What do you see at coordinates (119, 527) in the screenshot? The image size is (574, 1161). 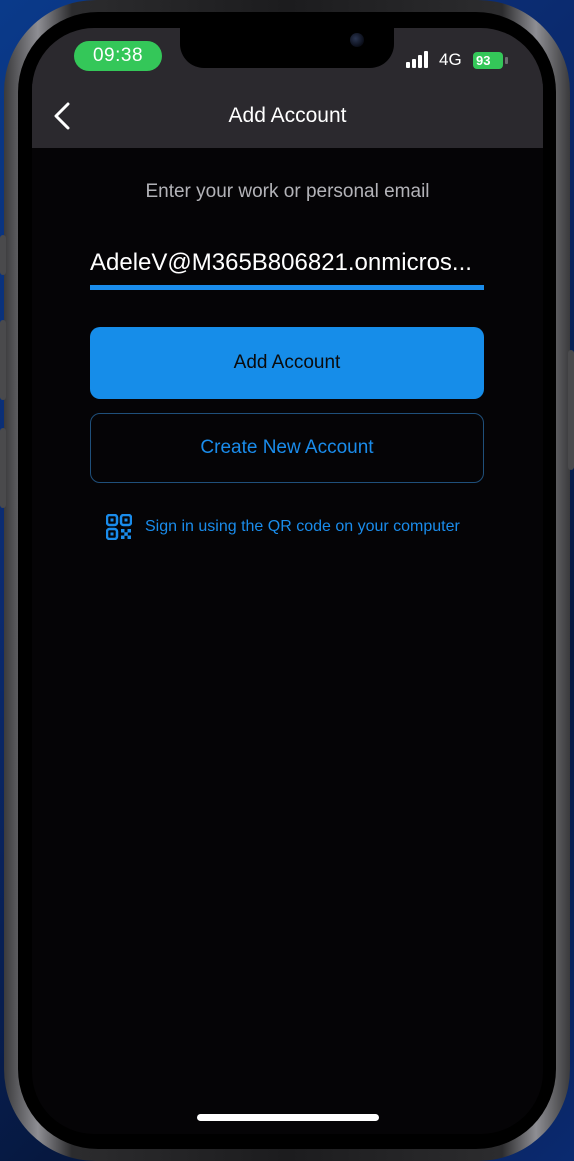 I see `qr-code-icon` at bounding box center [119, 527].